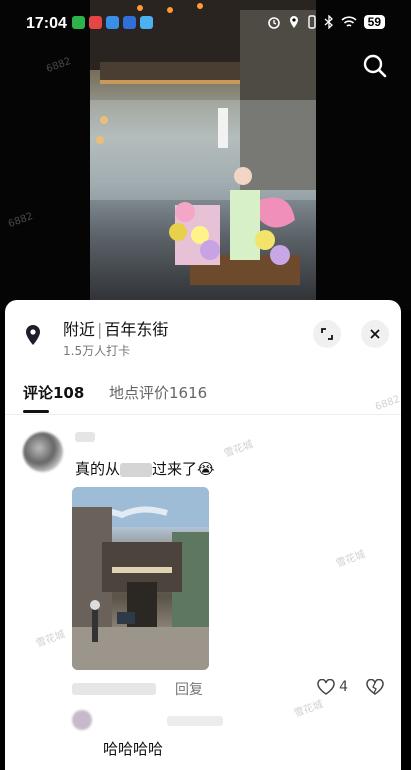 Image resolution: width=411 pixels, height=770 pixels. I want to click on system-icons: 59, so click(326, 22).